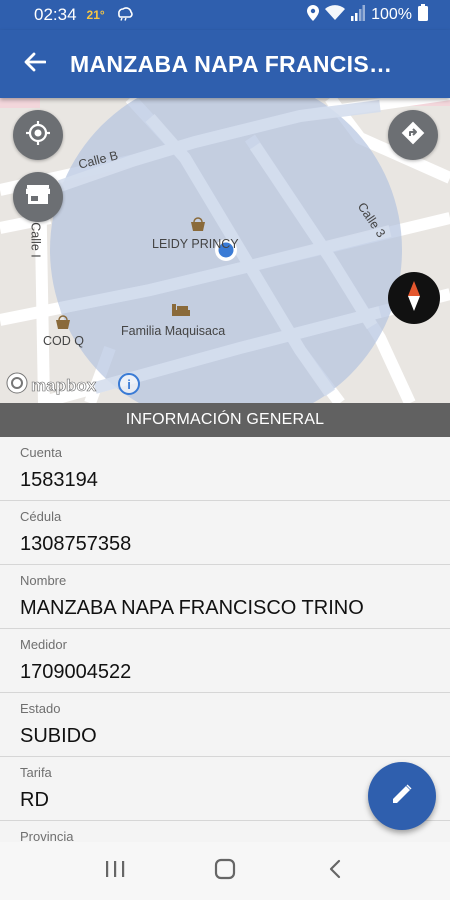 The height and width of the screenshot is (900, 450). I want to click on field-label: Provincia, so click(47, 835).